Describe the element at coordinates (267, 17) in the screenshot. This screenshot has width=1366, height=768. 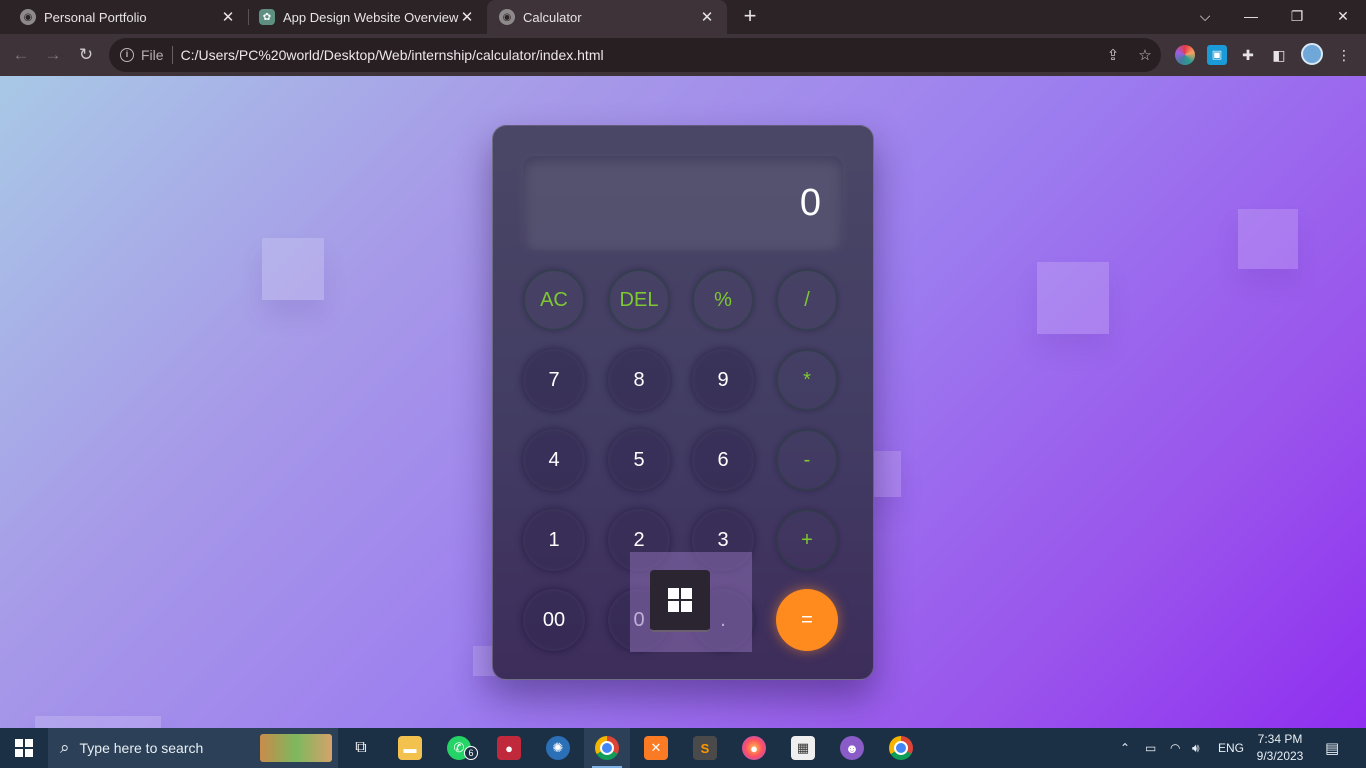
I see `chatgpt-icon: ✿` at that location.